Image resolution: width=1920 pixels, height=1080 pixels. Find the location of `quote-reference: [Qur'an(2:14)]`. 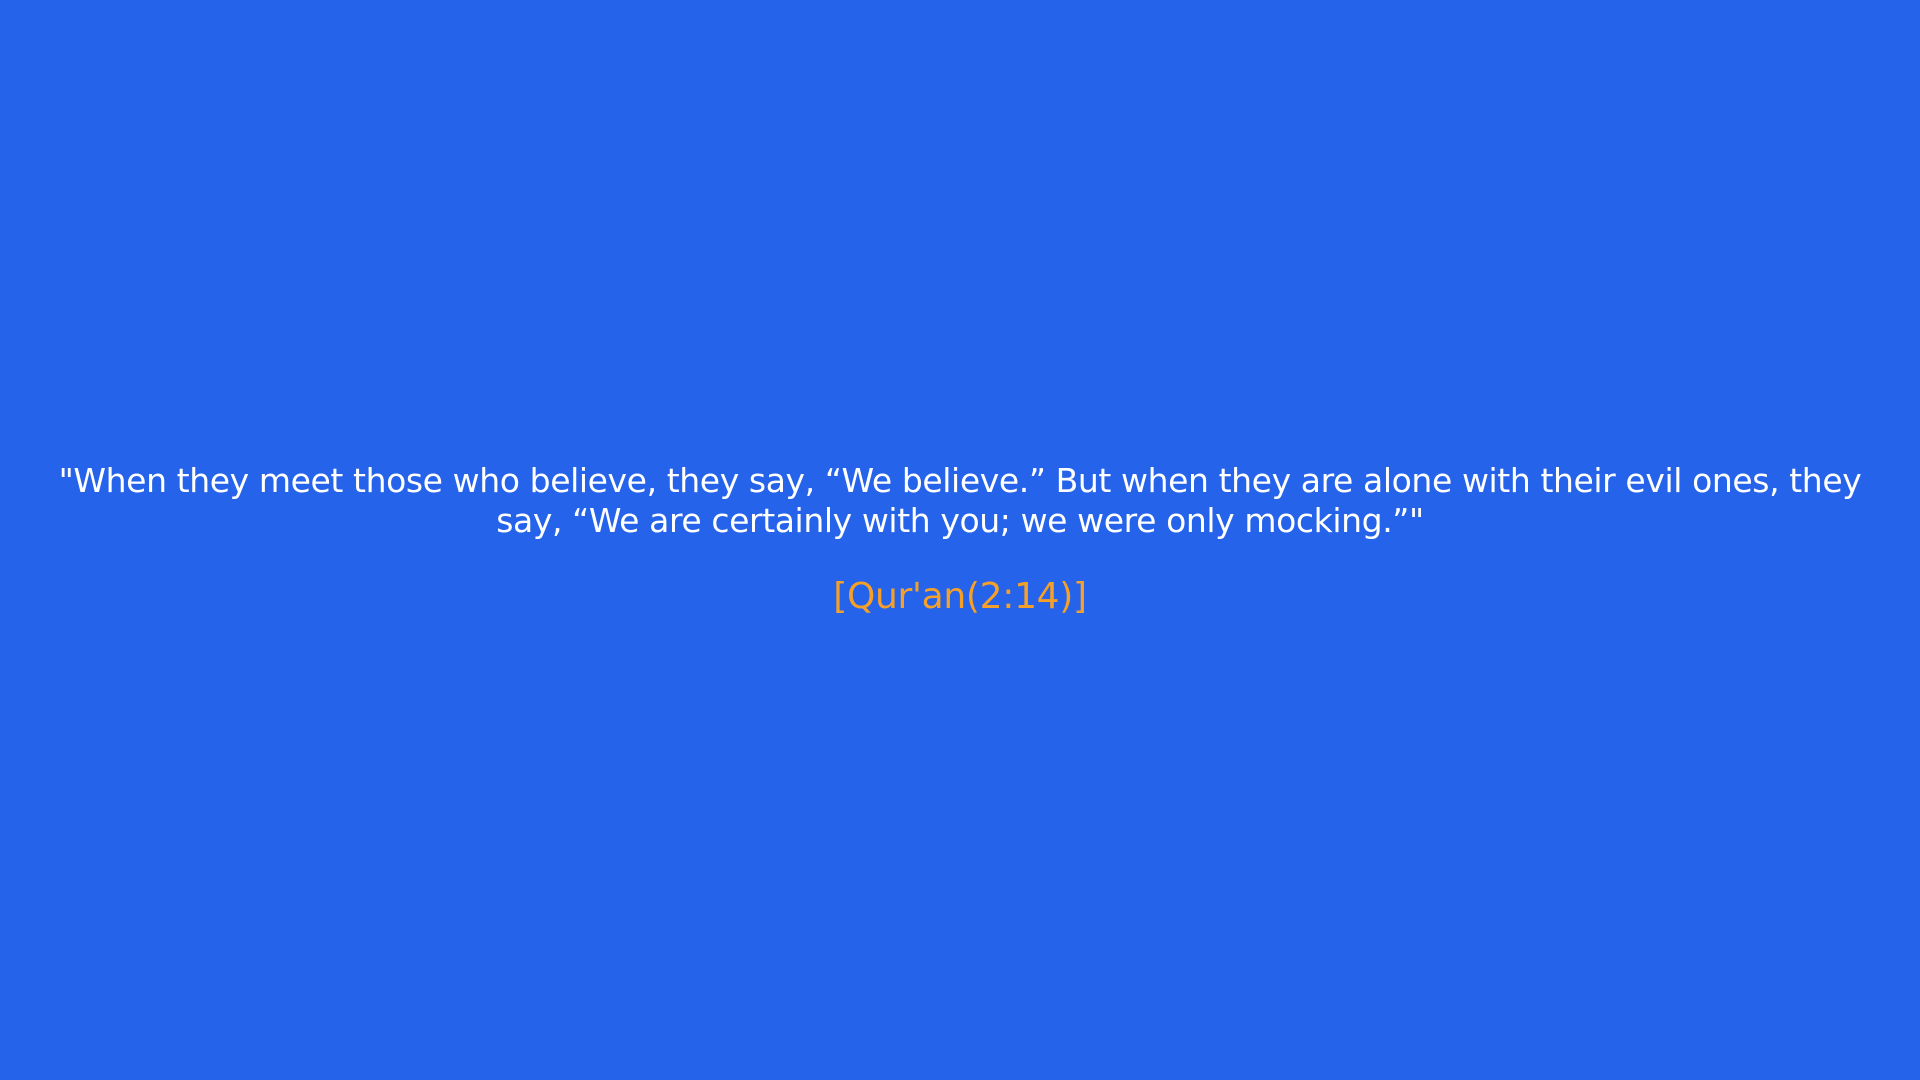

quote-reference: [Qur'an(2:14)] is located at coordinates (960, 596).